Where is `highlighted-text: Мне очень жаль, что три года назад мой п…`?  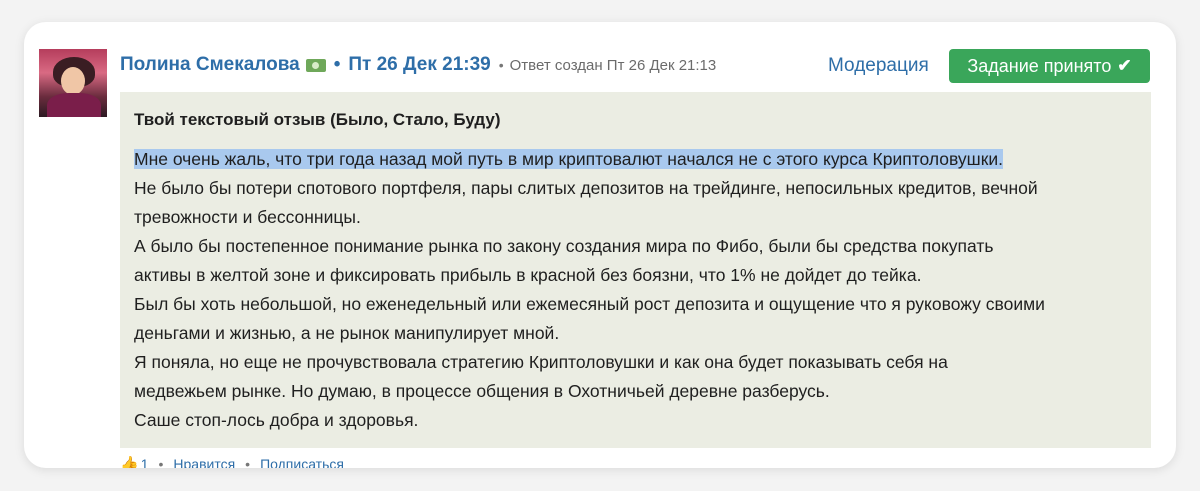
highlighted-text: Мне очень жаль, что три года назад мой п… is located at coordinates (568, 159).